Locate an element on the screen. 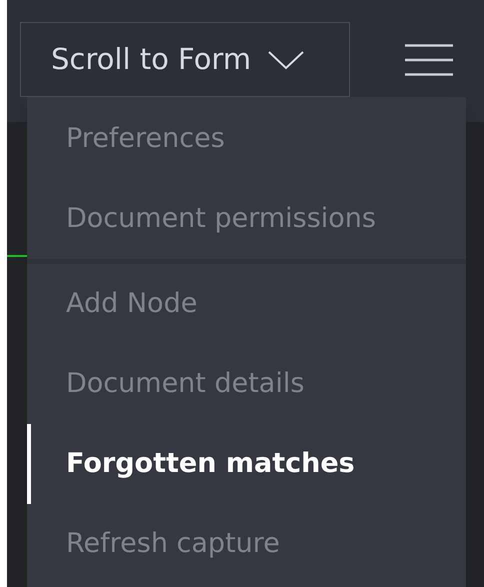  menu-item: Refresh capture is located at coordinates (246, 544).